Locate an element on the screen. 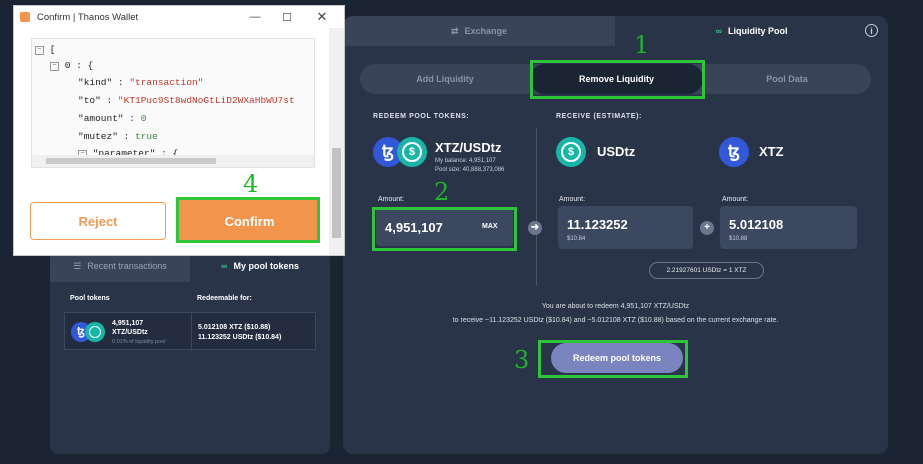  xtz-amount-value: 5.012108 is located at coordinates (756, 224).